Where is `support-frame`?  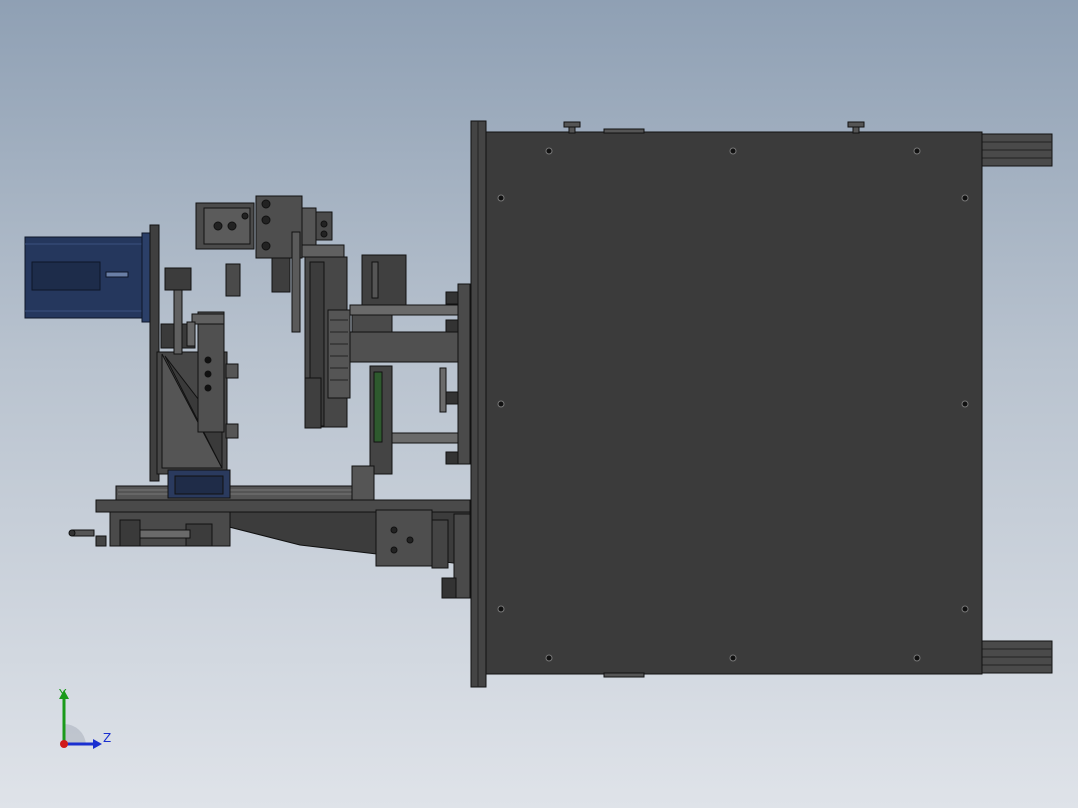 support-frame is located at coordinates (198, 369).